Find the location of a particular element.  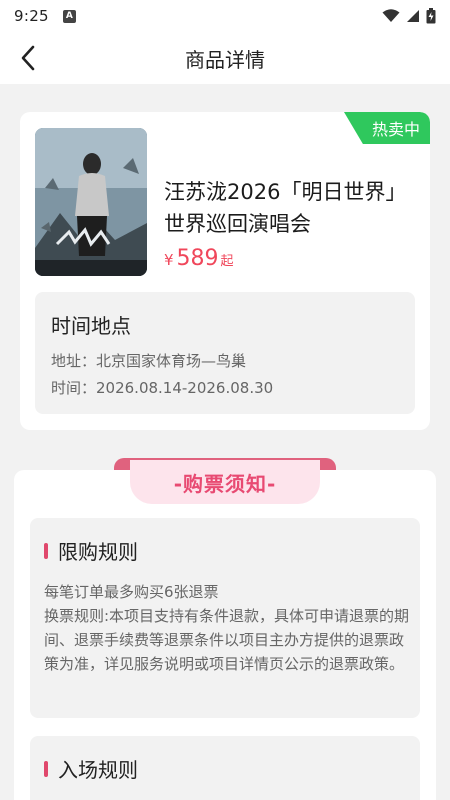

signal-icon is located at coordinates (413, 16).